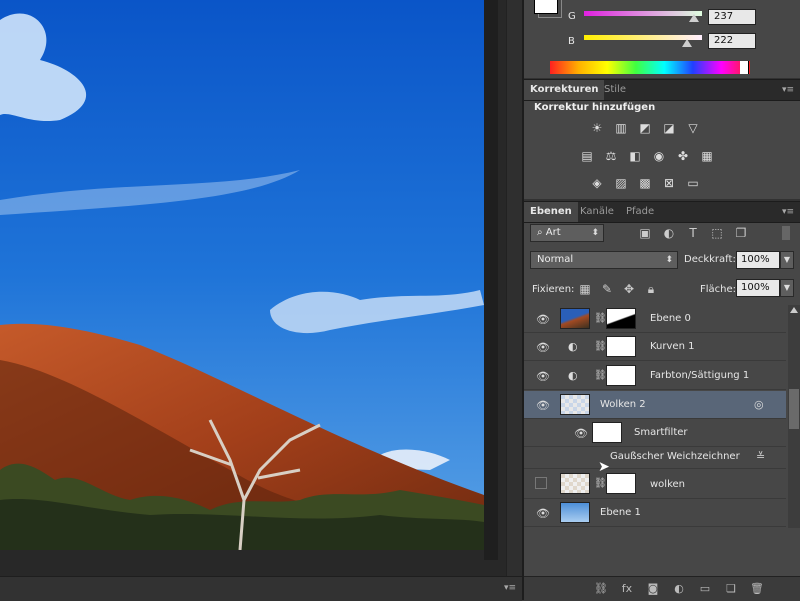 This screenshot has width=800, height=601. Describe the element at coordinates (643, 13) in the screenshot. I see `green-slider-track` at that location.